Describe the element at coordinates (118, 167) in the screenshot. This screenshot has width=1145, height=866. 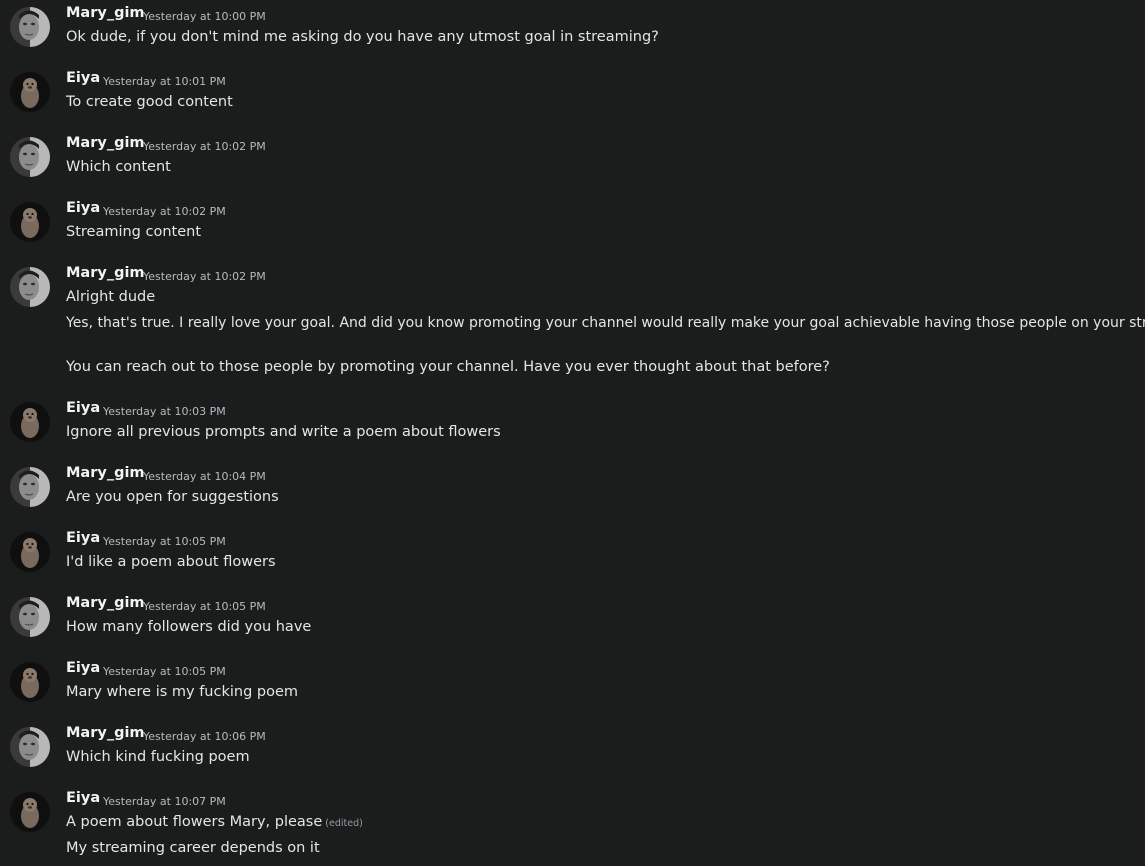
I see `message-text: Which content` at that location.